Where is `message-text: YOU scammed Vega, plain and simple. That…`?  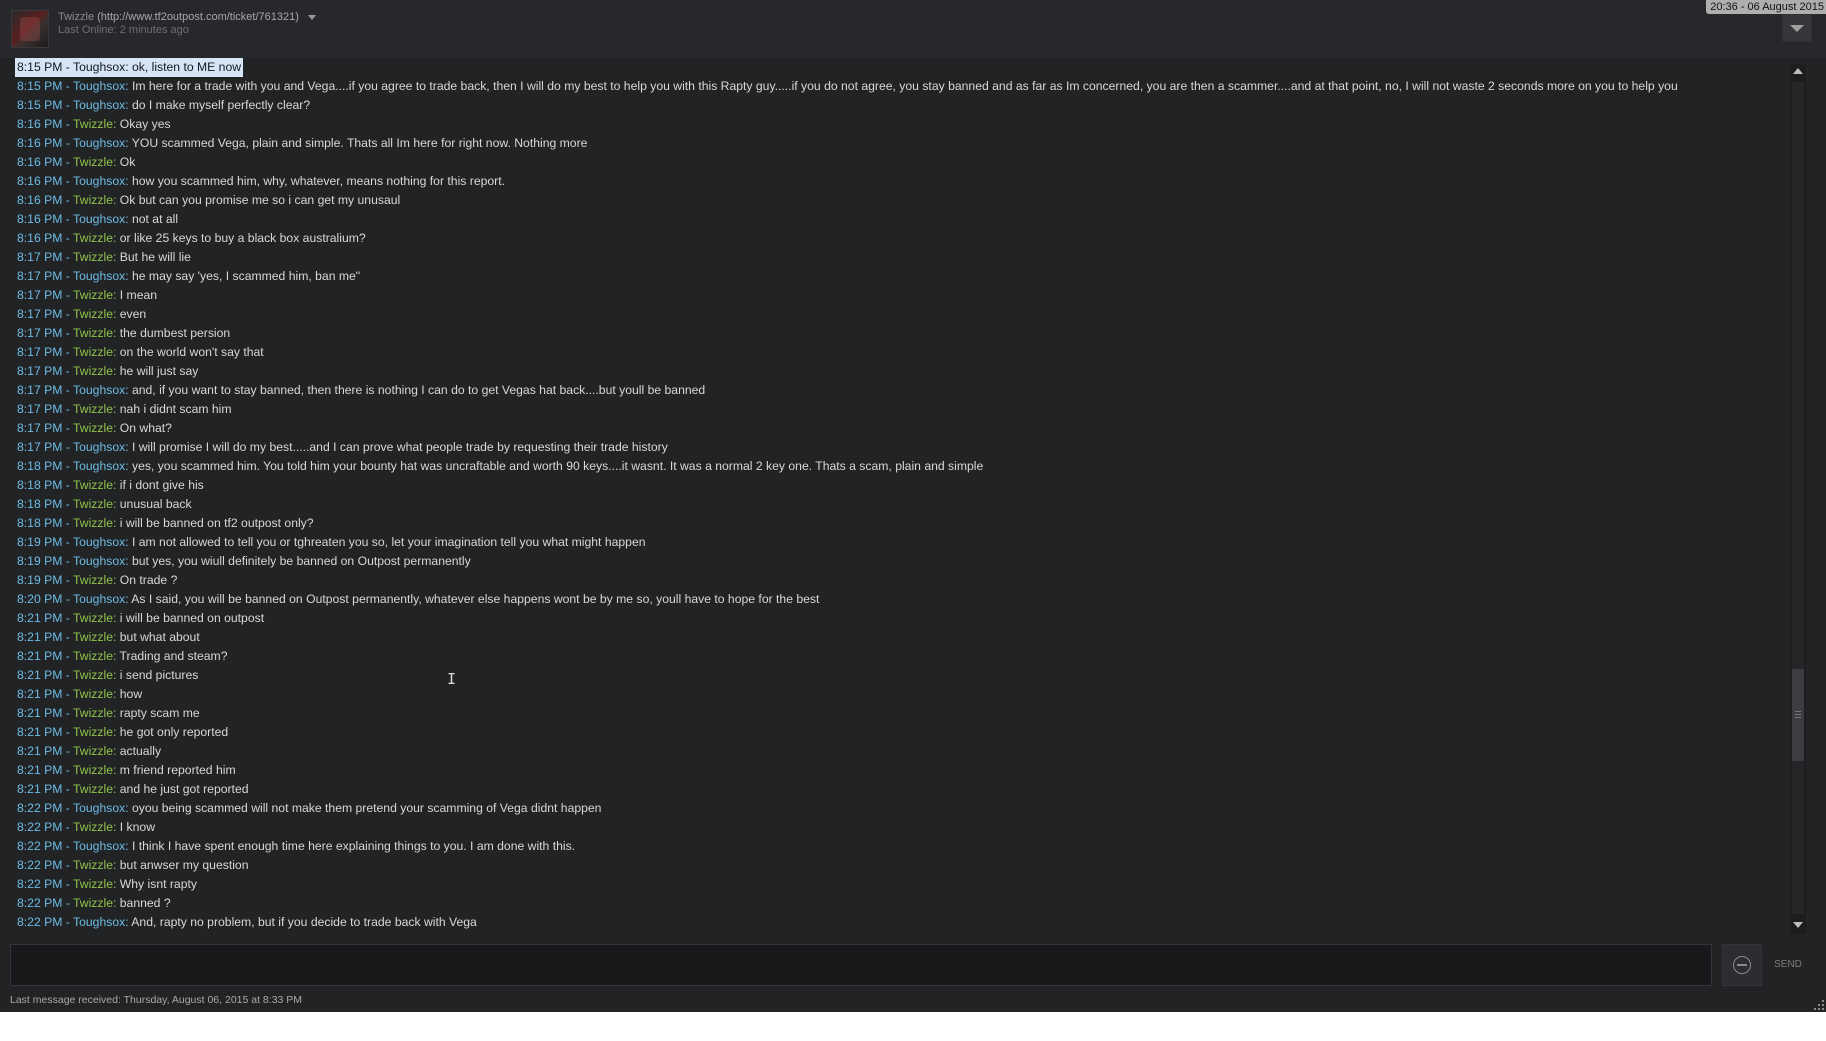 message-text: YOU scammed Vega, plain and simple. That… is located at coordinates (359, 143).